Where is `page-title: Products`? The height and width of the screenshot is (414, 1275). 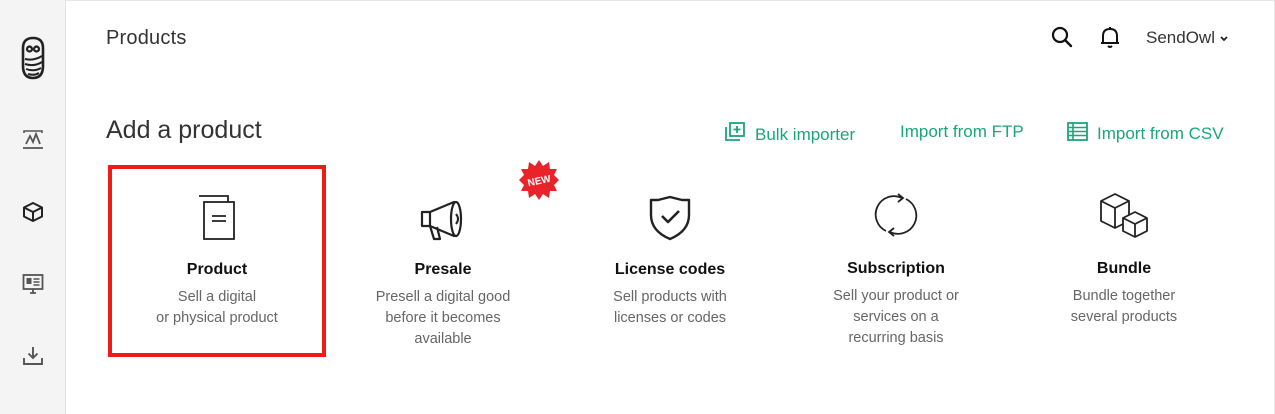
page-title: Products is located at coordinates (146, 38).